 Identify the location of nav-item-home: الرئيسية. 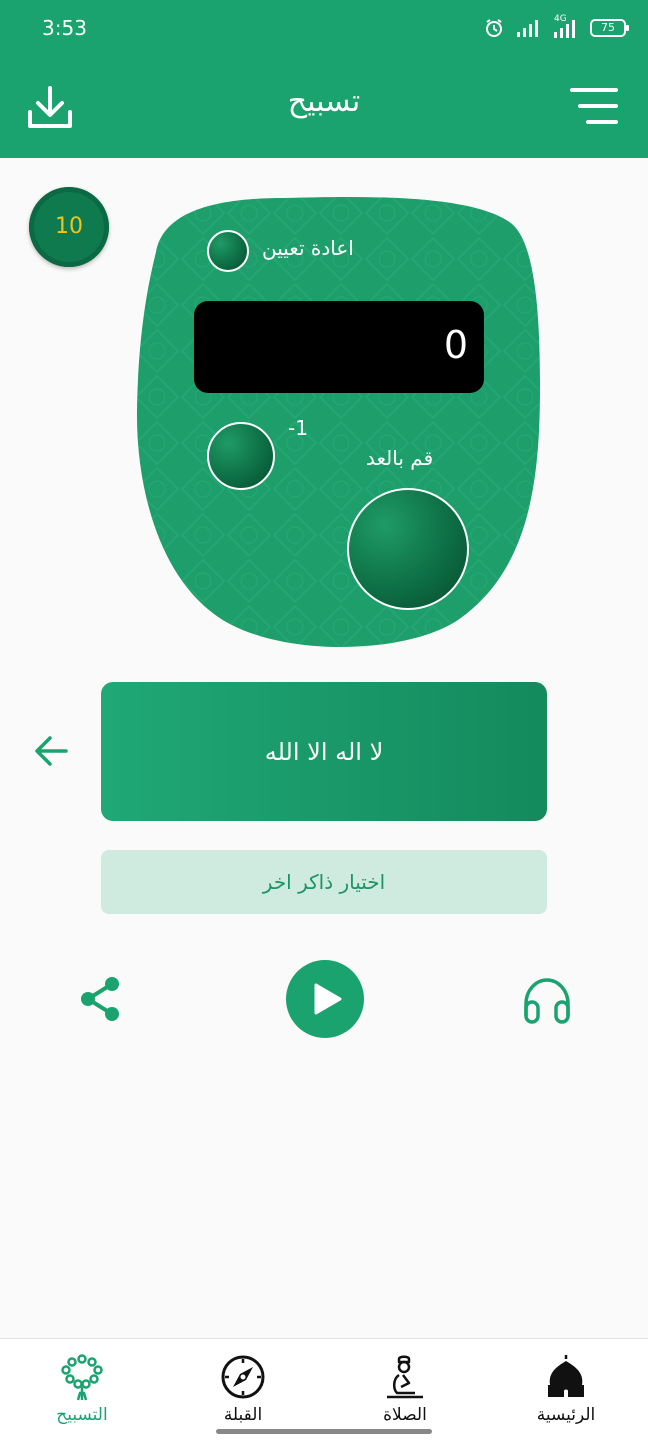
(566, 1389).